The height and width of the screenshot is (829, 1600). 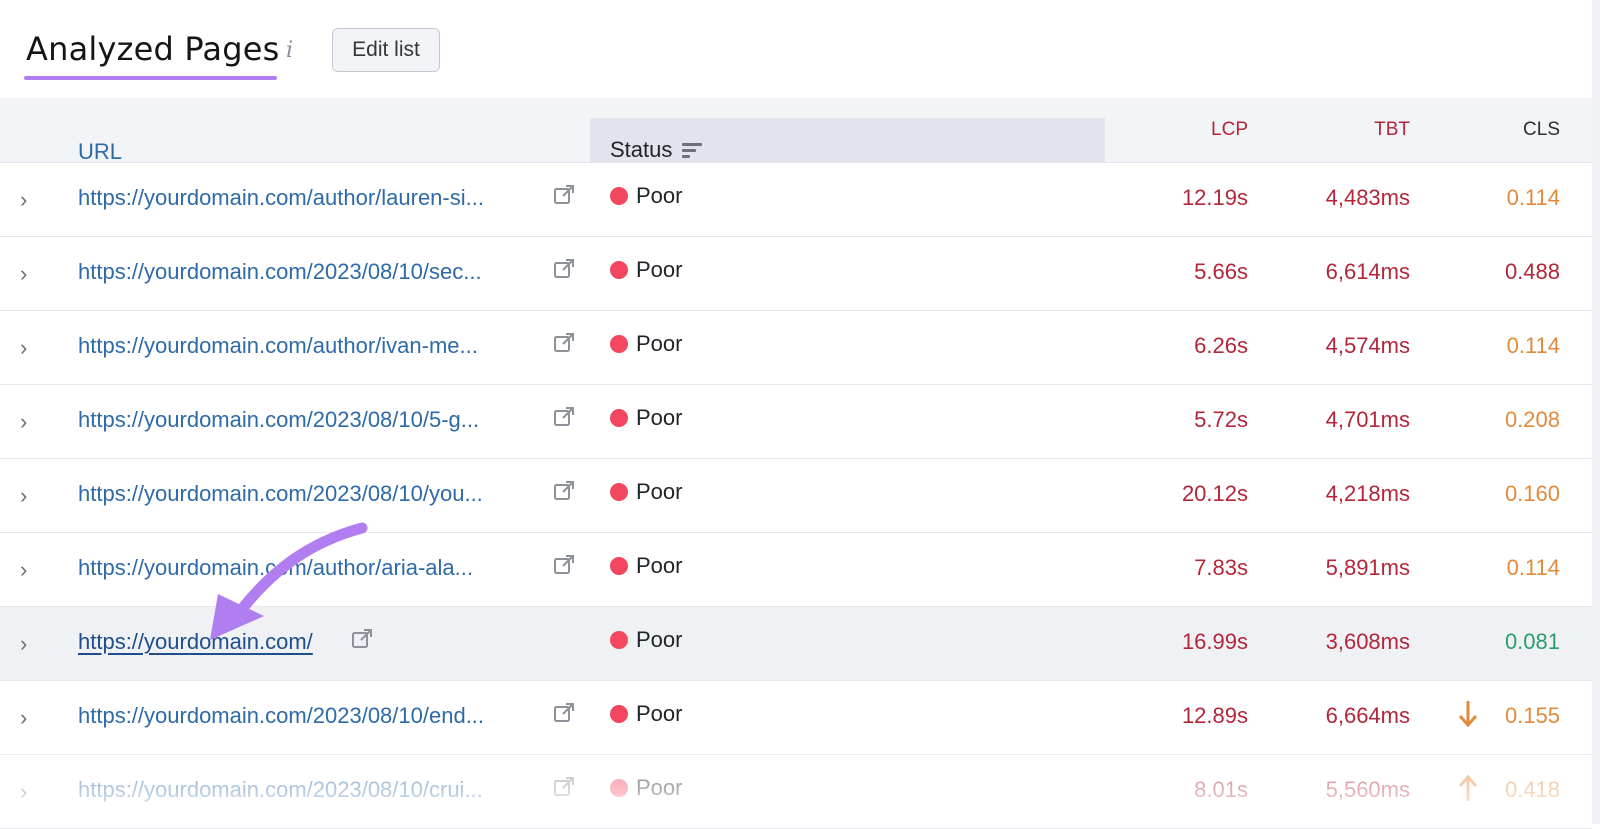 What do you see at coordinates (1214, 715) in the screenshot?
I see `lcp-value: 12.89s` at bounding box center [1214, 715].